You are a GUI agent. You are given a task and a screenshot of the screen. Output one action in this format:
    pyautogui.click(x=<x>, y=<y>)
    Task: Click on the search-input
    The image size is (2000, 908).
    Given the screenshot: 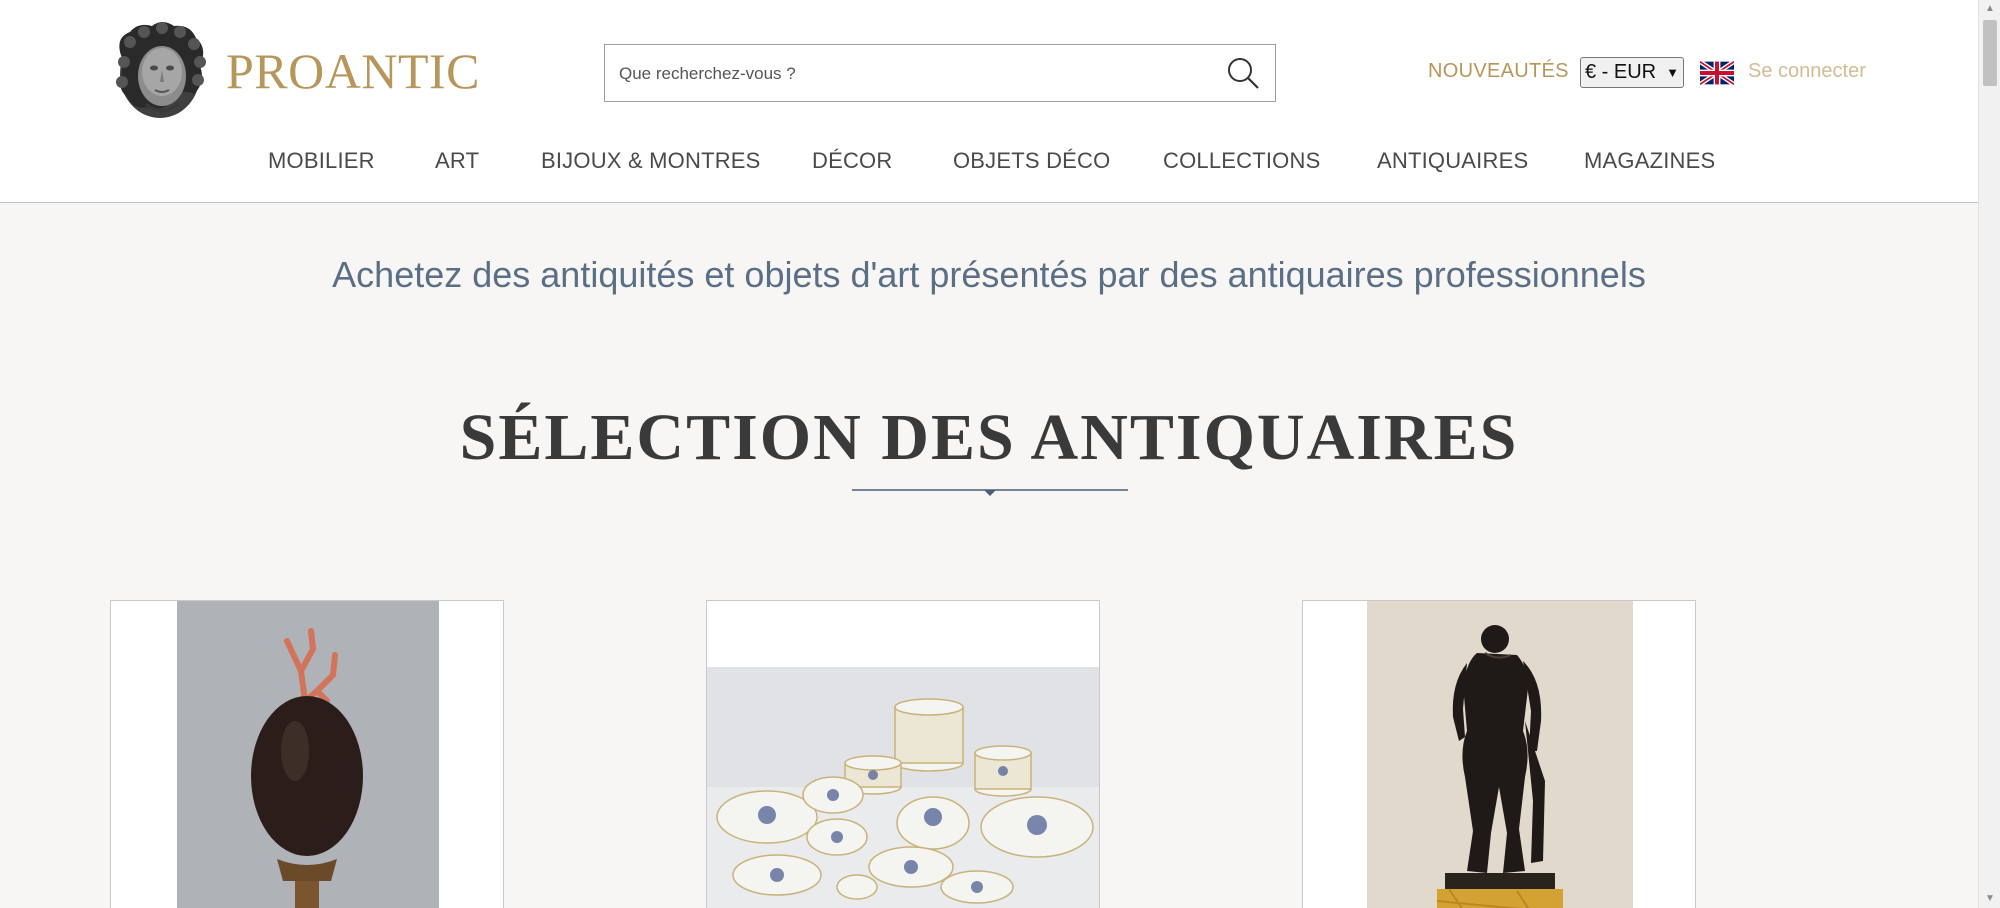 What is the action you would take?
    pyautogui.click(x=919, y=74)
    